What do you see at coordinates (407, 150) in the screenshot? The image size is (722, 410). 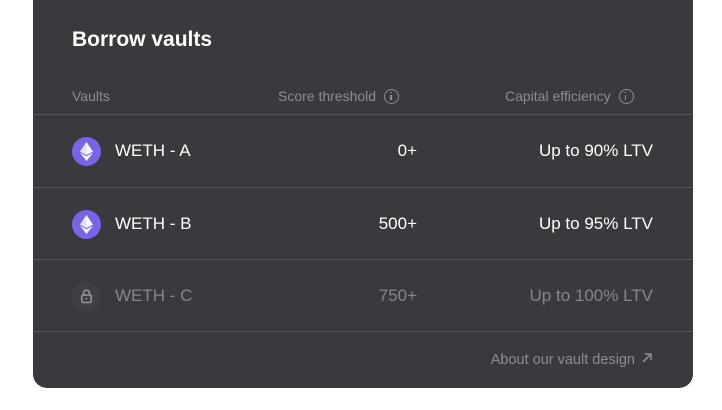 I see `score-threshold-value: 0+` at bounding box center [407, 150].